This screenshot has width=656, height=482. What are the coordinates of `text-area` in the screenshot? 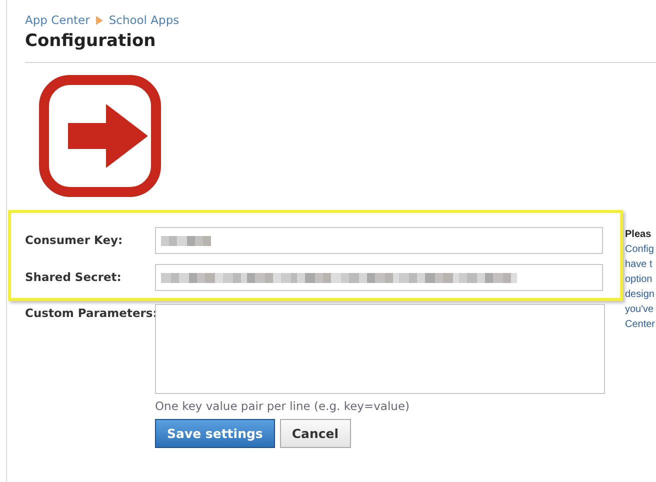 It's located at (380, 349).